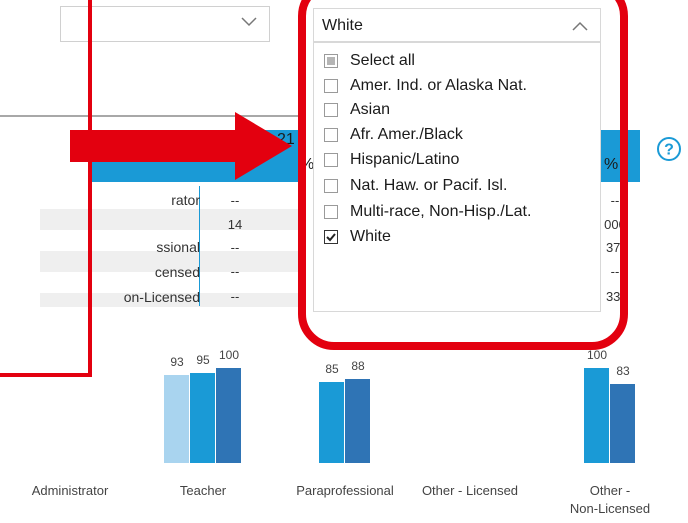 Image resolution: width=688 pixels, height=523 pixels. I want to click on chart-data-label: 83, so click(623, 371).